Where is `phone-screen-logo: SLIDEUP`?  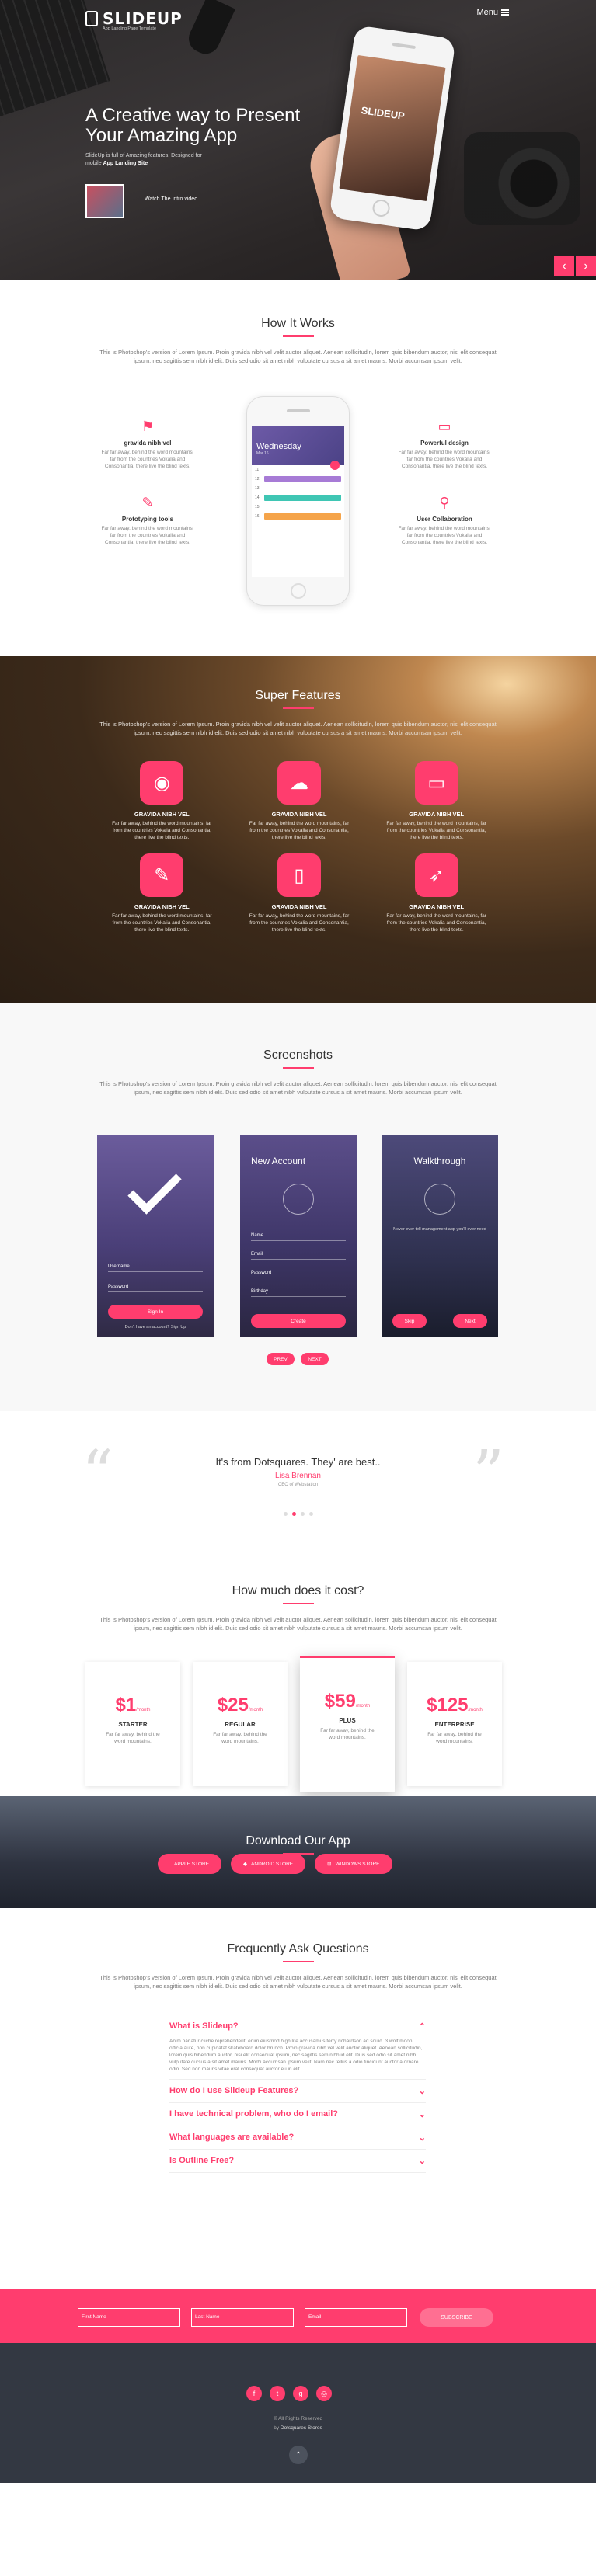
phone-screen-logo: SLIDEUP is located at coordinates (383, 113).